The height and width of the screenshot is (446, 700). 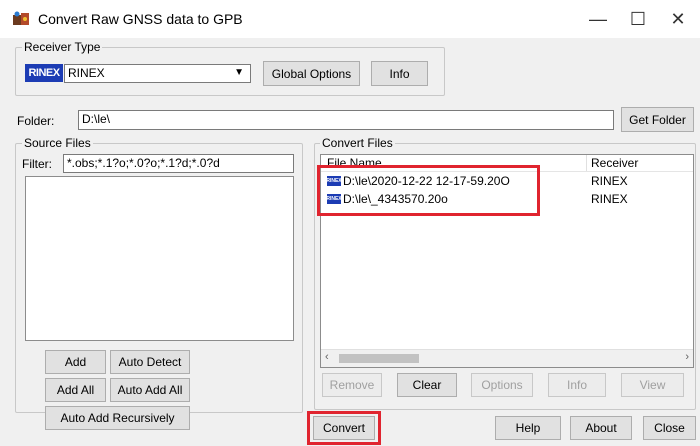 What do you see at coordinates (36, 121) in the screenshot?
I see `folder-label: Folder:` at bounding box center [36, 121].